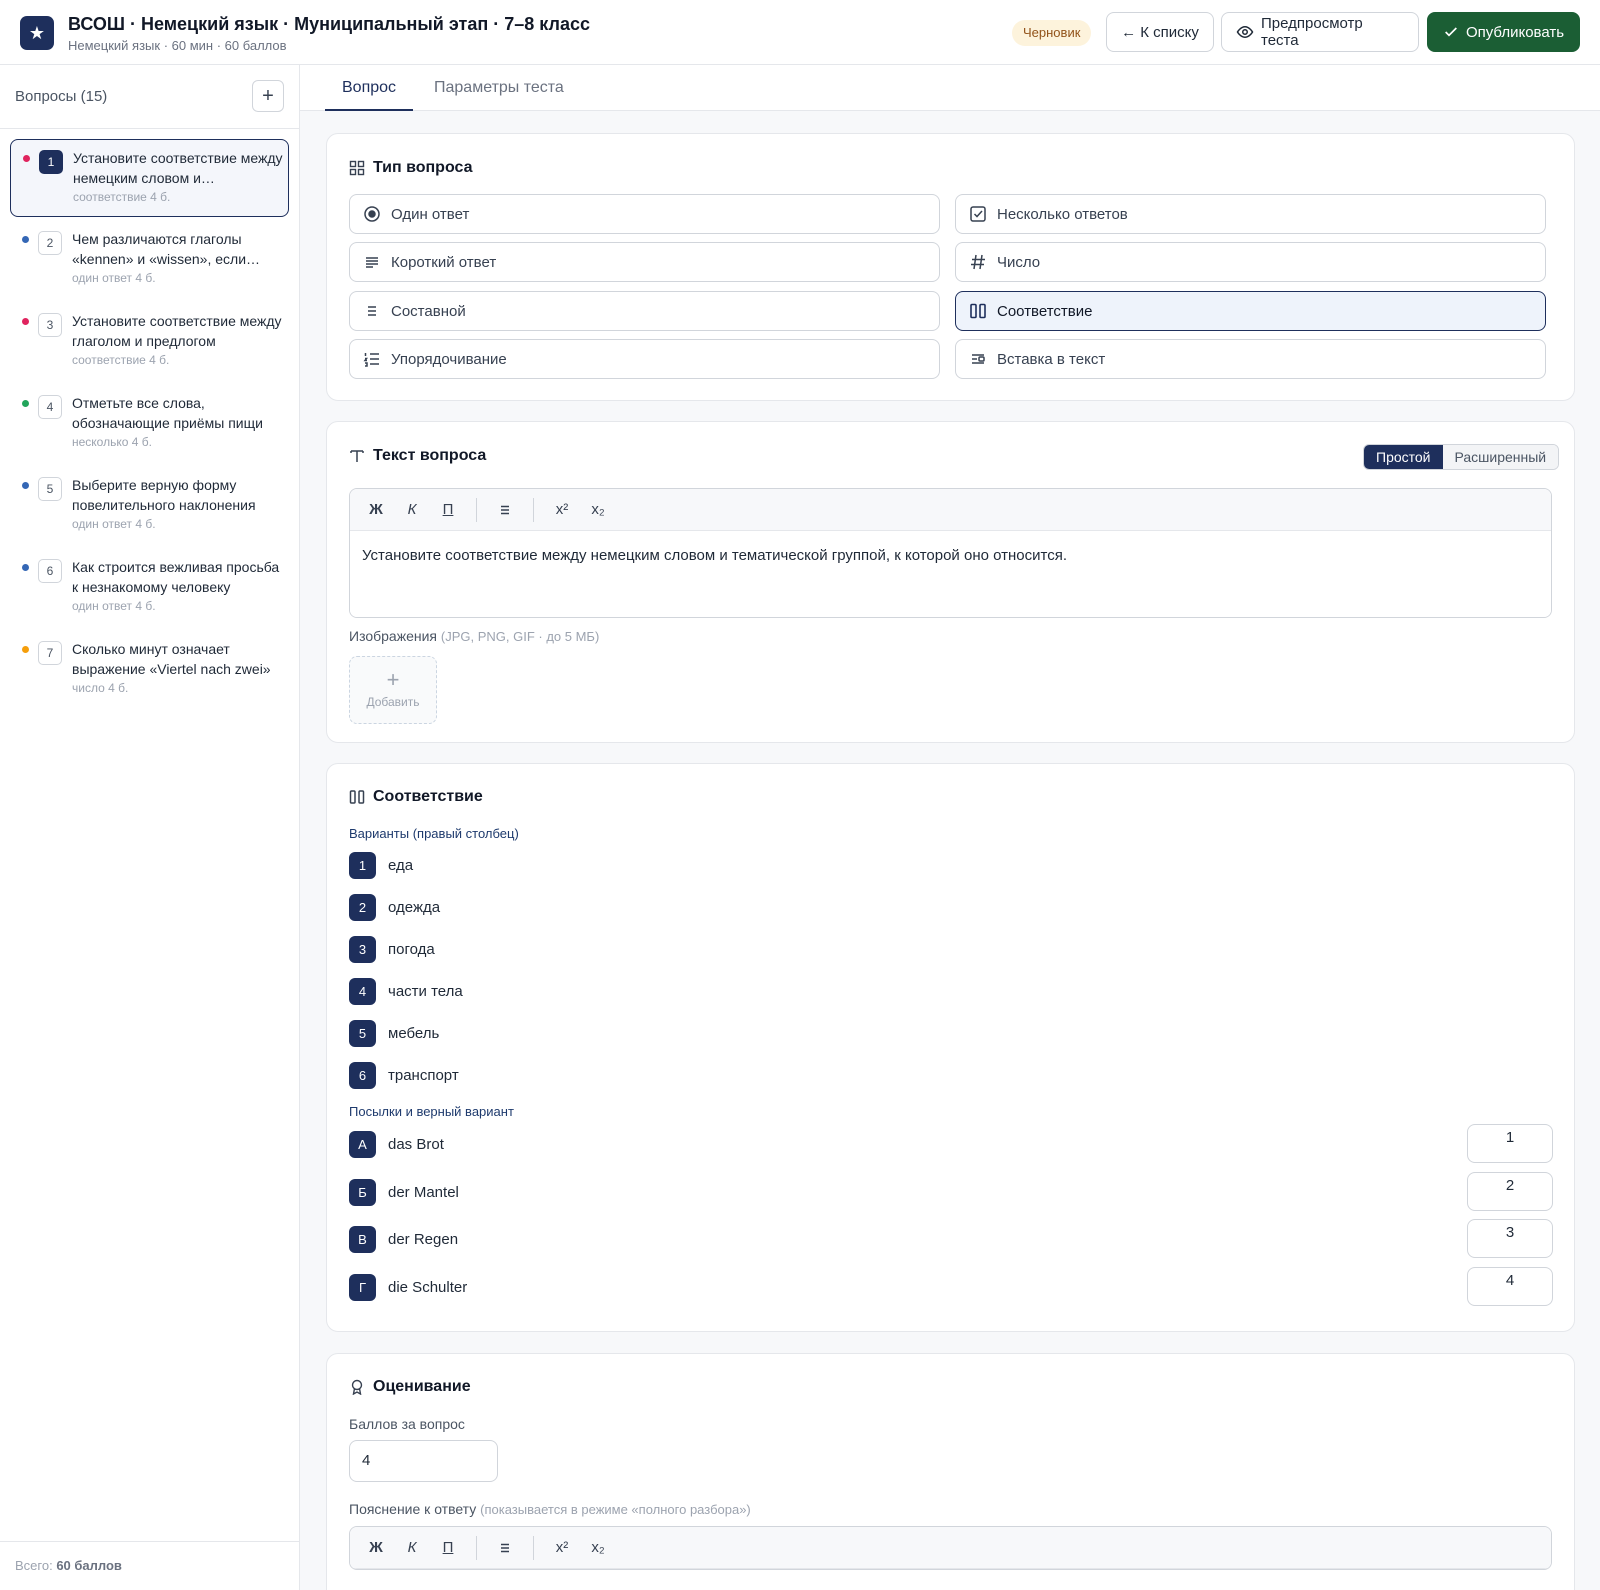 The height and width of the screenshot is (1590, 1600). I want to click on back-to-list-button: ← К списку, so click(1160, 32).